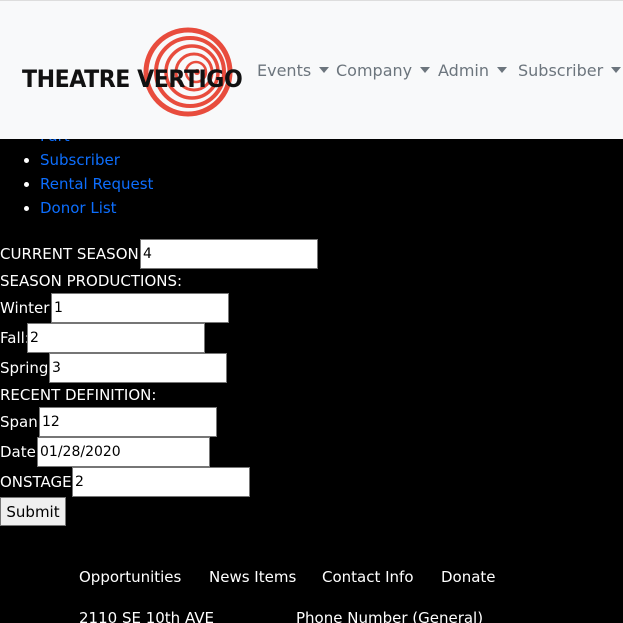 This screenshot has height=623, width=623. Describe the element at coordinates (368, 577) in the screenshot. I see `footer-link-contact-info: Contact Info` at that location.